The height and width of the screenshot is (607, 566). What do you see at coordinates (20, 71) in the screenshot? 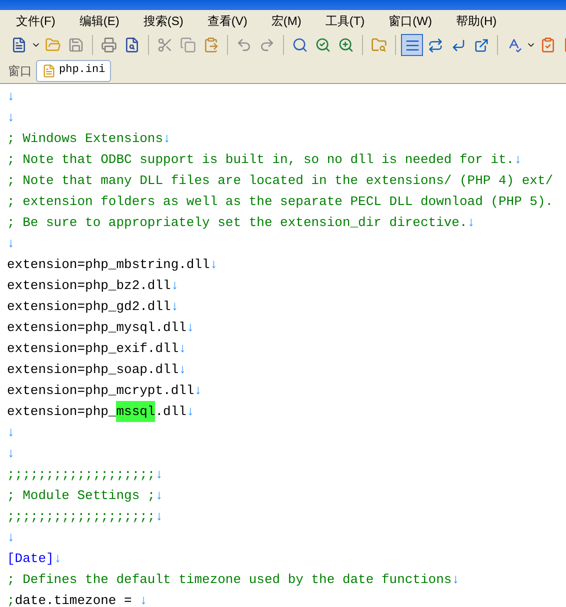
I see `window-label: 窗口` at bounding box center [20, 71].